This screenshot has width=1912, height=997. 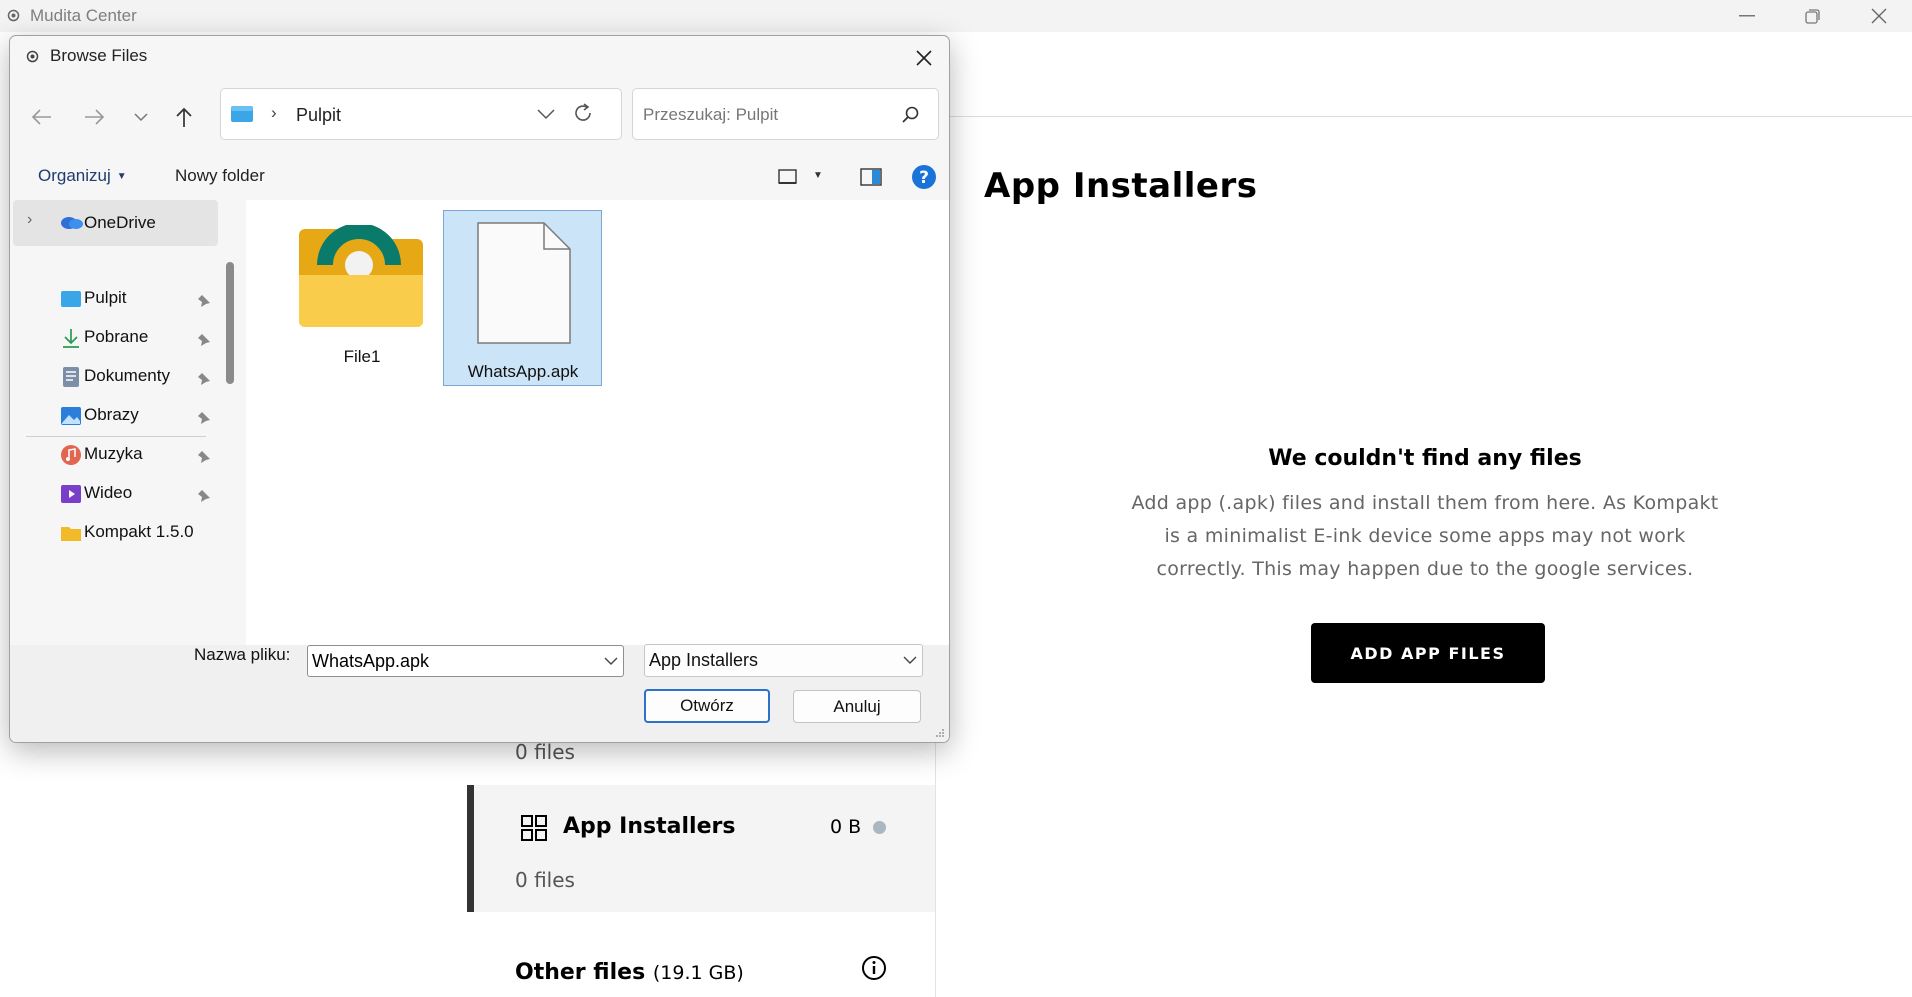 What do you see at coordinates (465, 661) in the screenshot?
I see `file-name-field: WhatsApp.apk` at bounding box center [465, 661].